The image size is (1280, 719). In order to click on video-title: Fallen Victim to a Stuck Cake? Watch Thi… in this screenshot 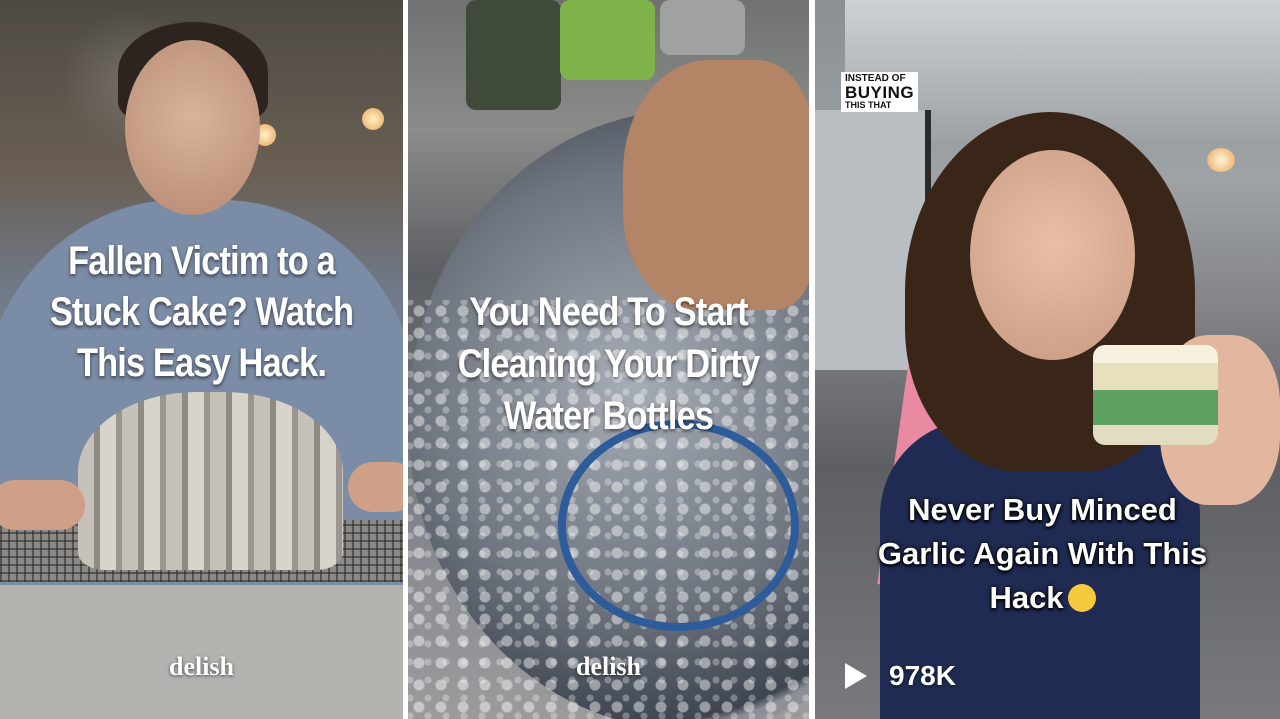, I will do `click(201, 312)`.